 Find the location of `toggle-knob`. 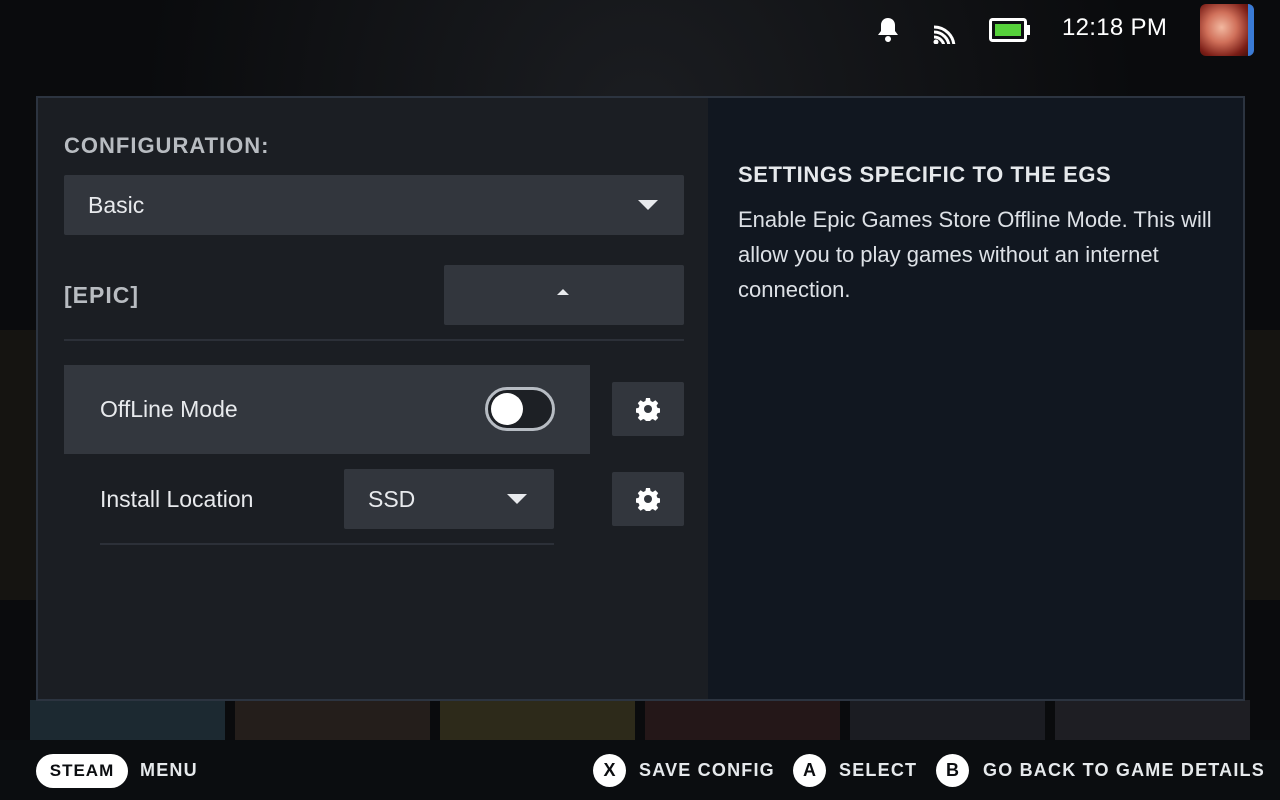

toggle-knob is located at coordinates (507, 409).